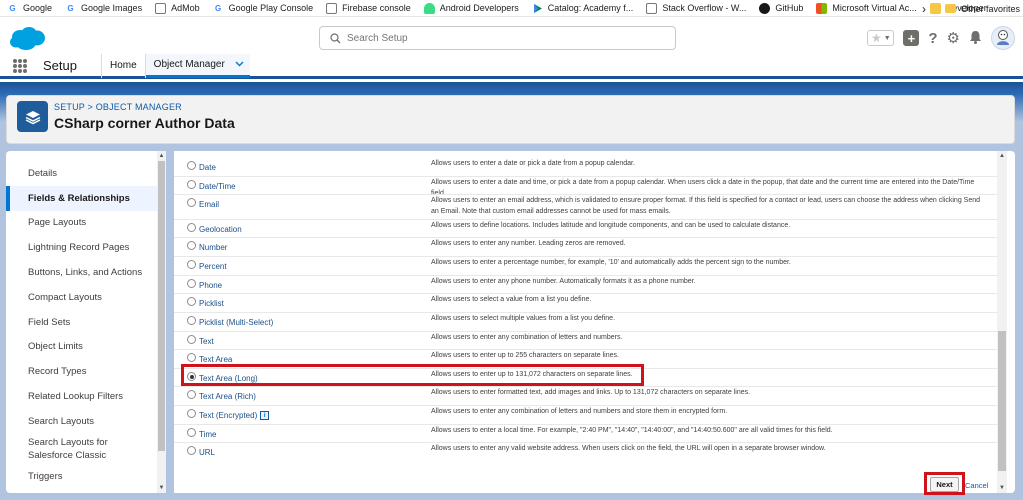 The width and height of the screenshot is (1023, 500). Describe the element at coordinates (177, 8) in the screenshot. I see `bookmark-admob: AdMob` at that location.